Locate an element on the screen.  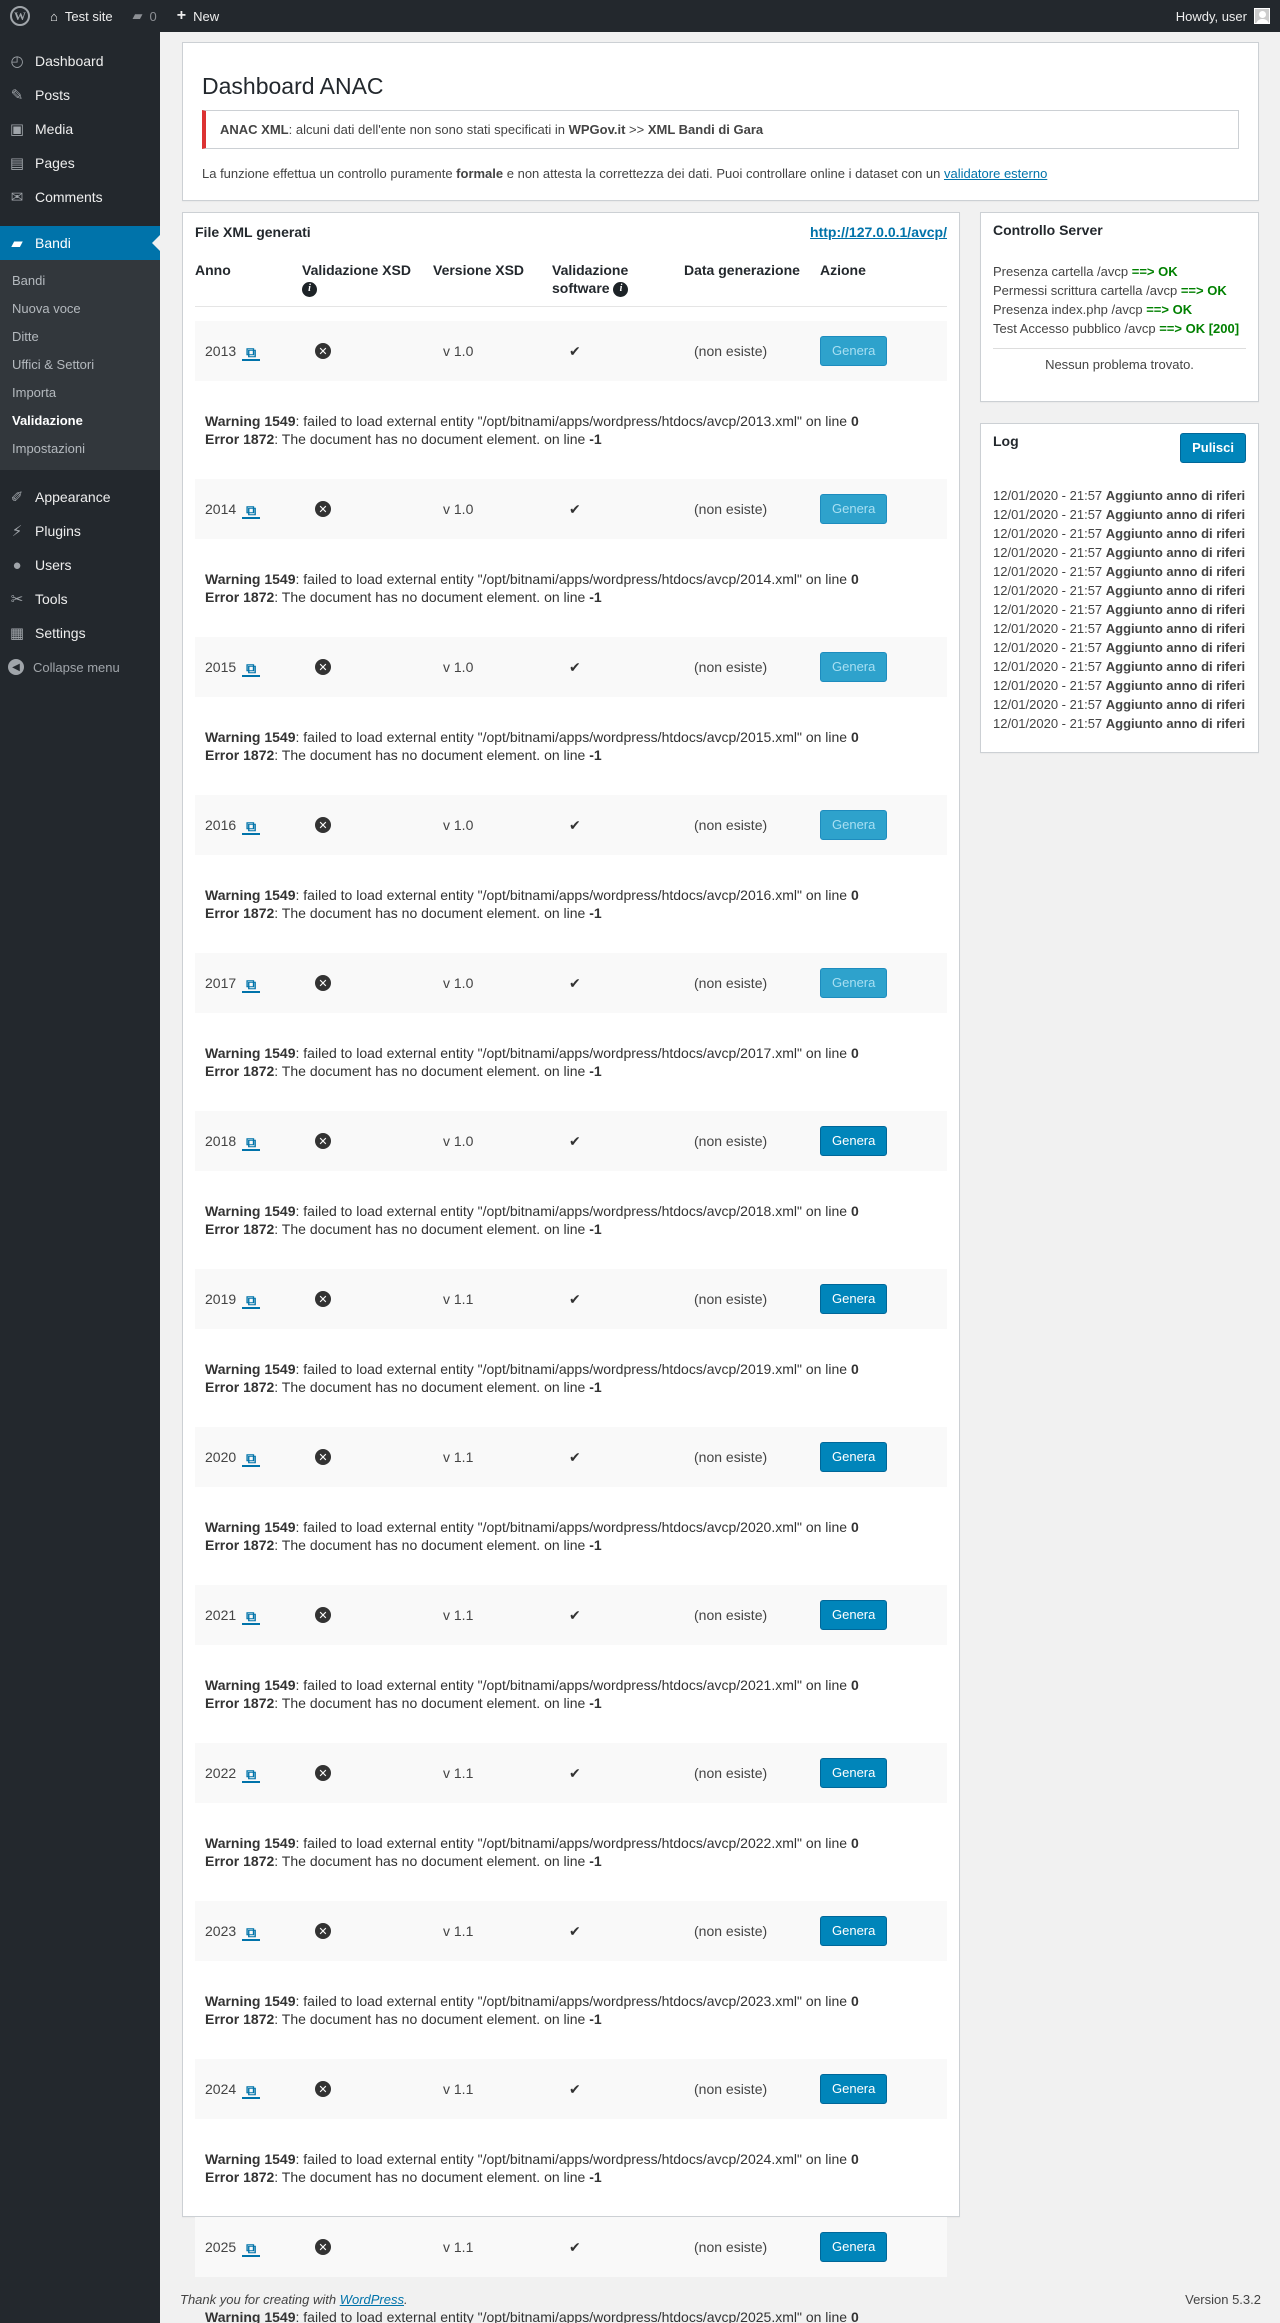
submenu-item-impostazioni: Impostazioni is located at coordinates (80, 449).